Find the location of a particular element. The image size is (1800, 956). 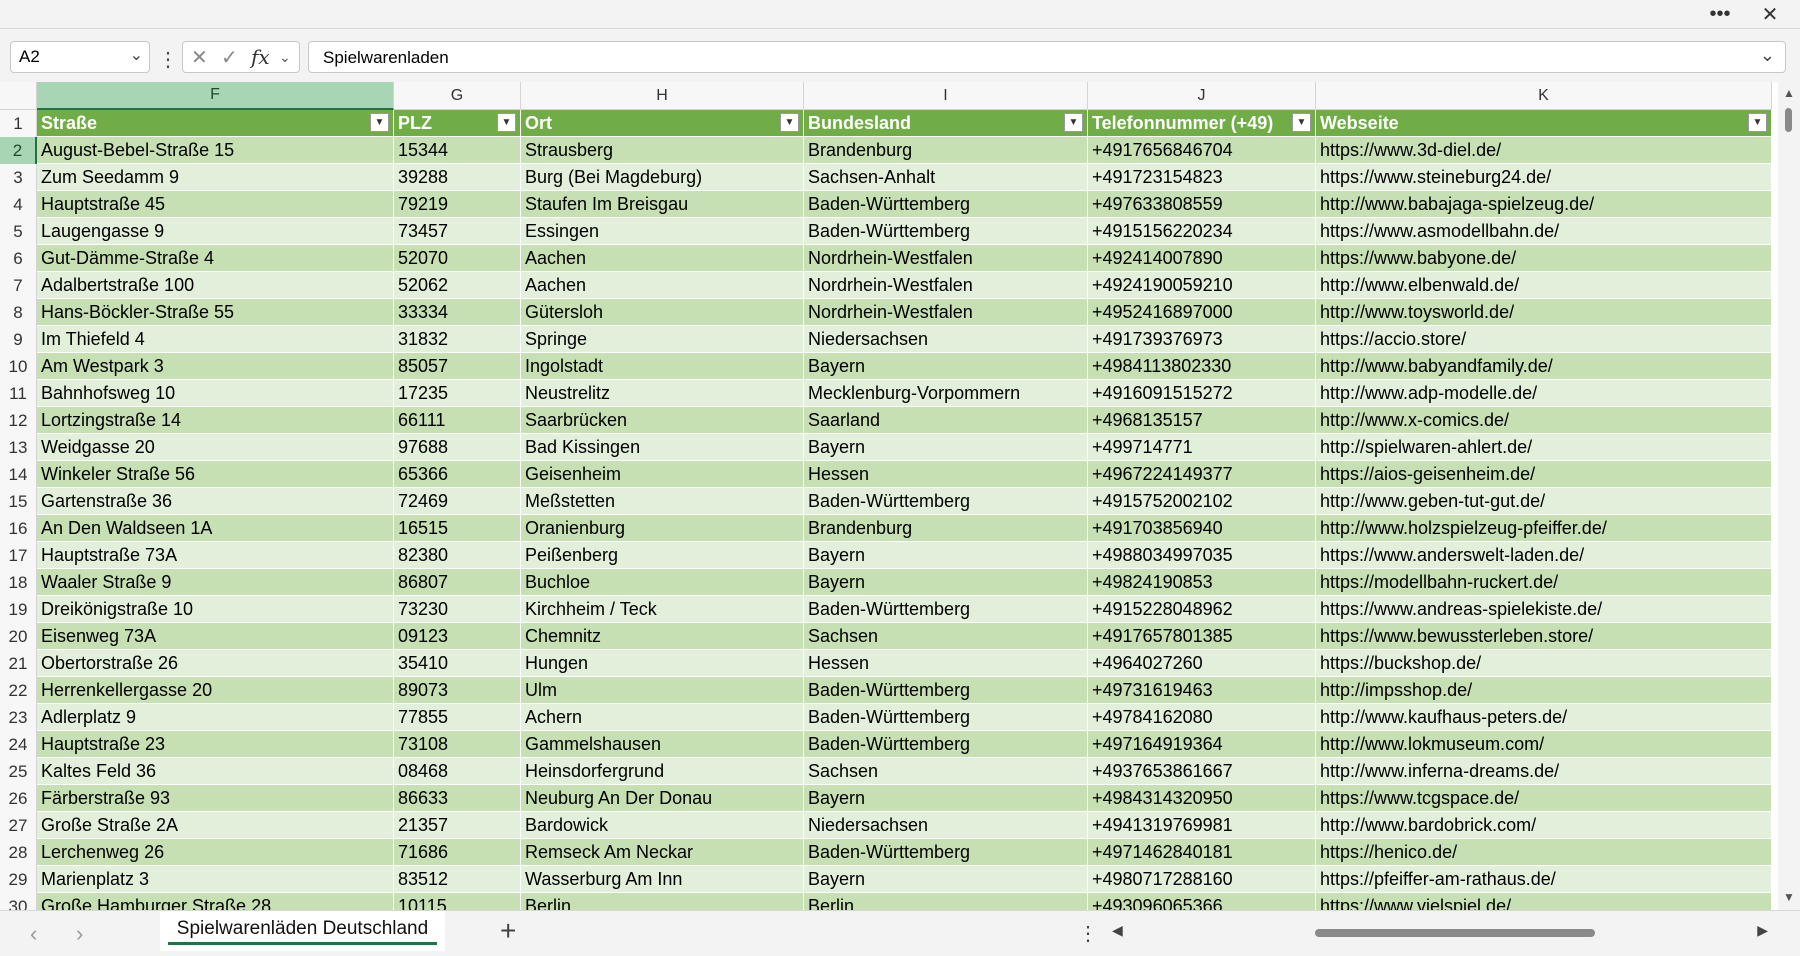

row-number: 13 is located at coordinates (18, 447).